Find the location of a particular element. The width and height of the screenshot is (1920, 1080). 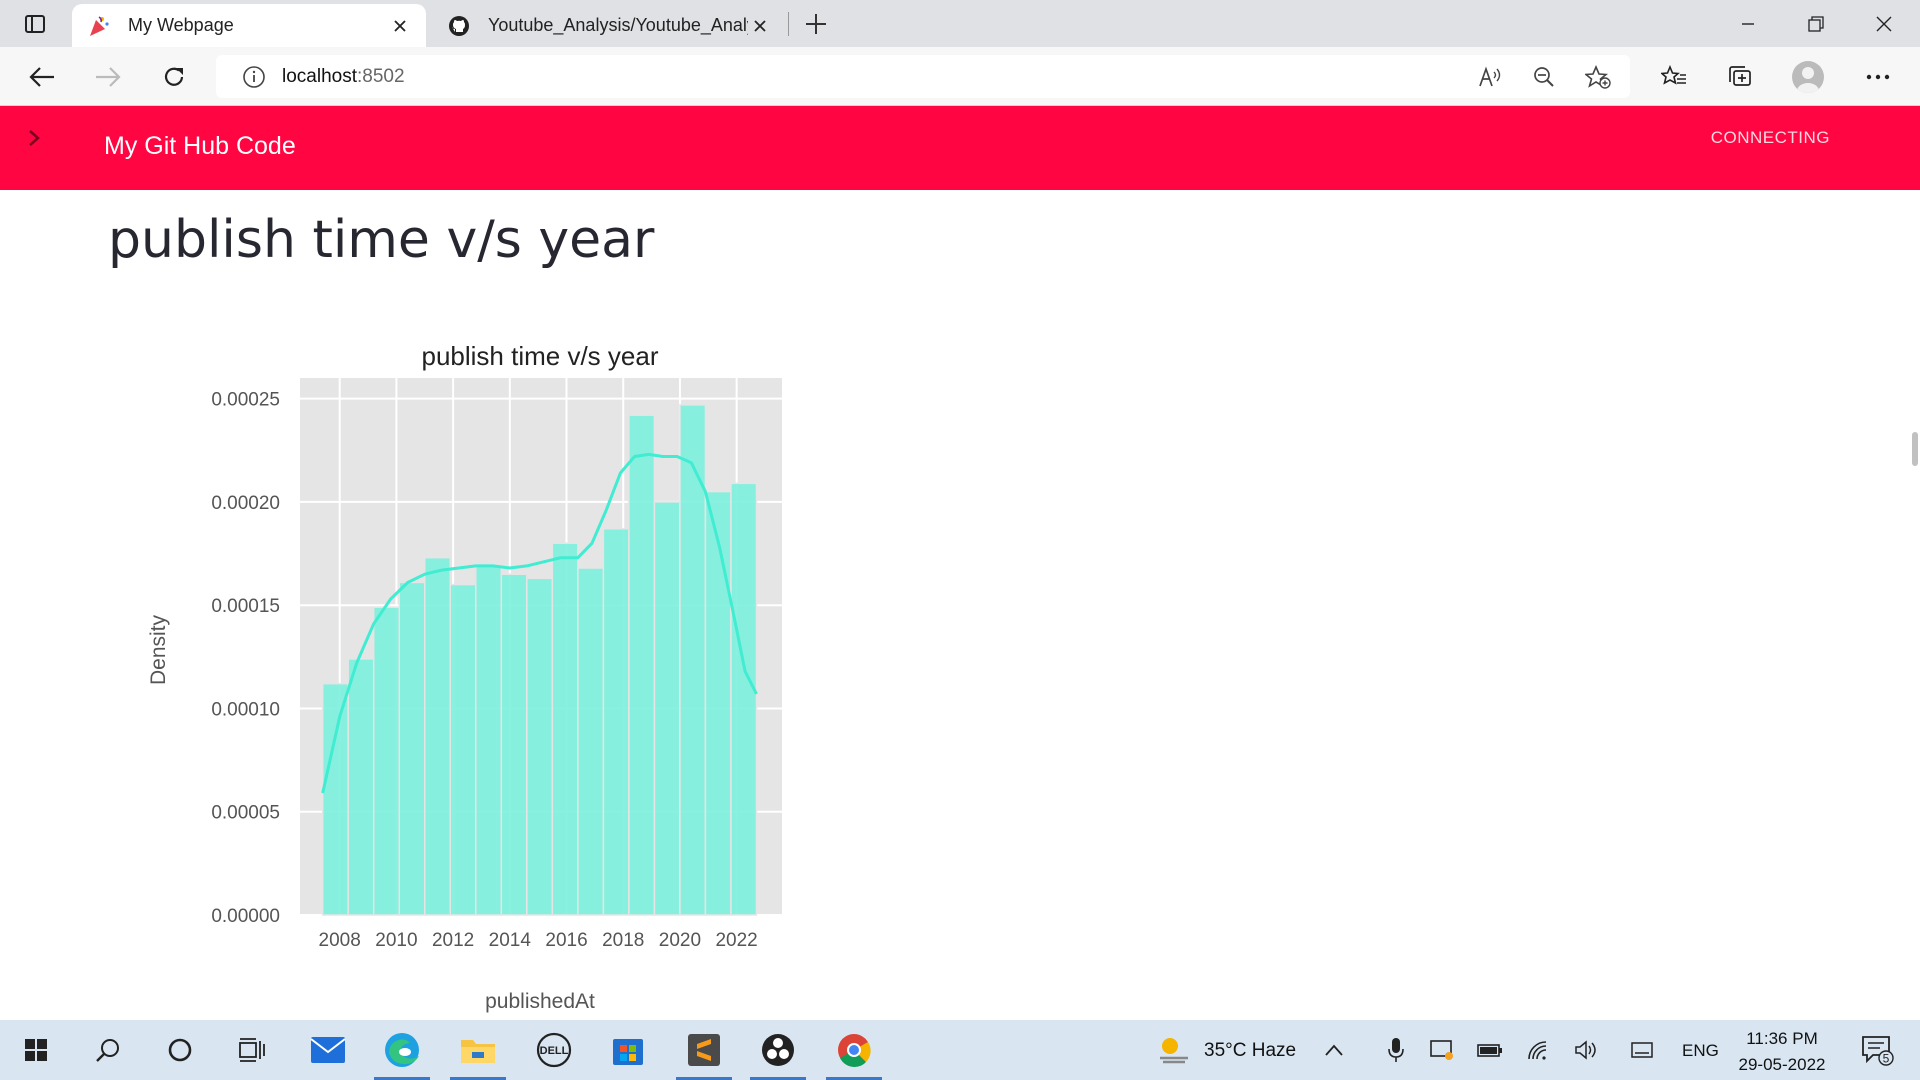

browser-toolbar: localhost:8502 is located at coordinates (960, 76).